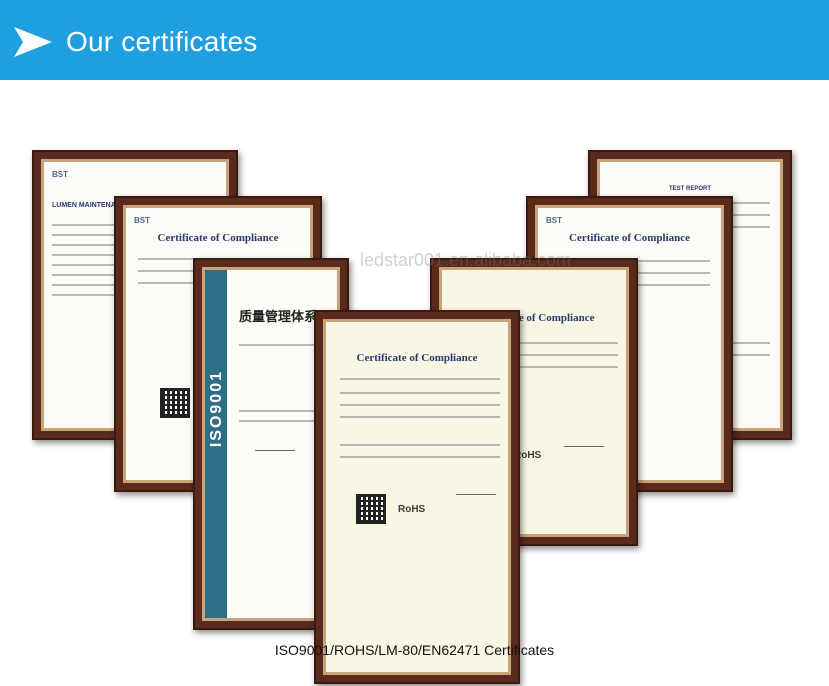 This screenshot has height=686, width=829. I want to click on iso-band: ISO9001, so click(216, 444).